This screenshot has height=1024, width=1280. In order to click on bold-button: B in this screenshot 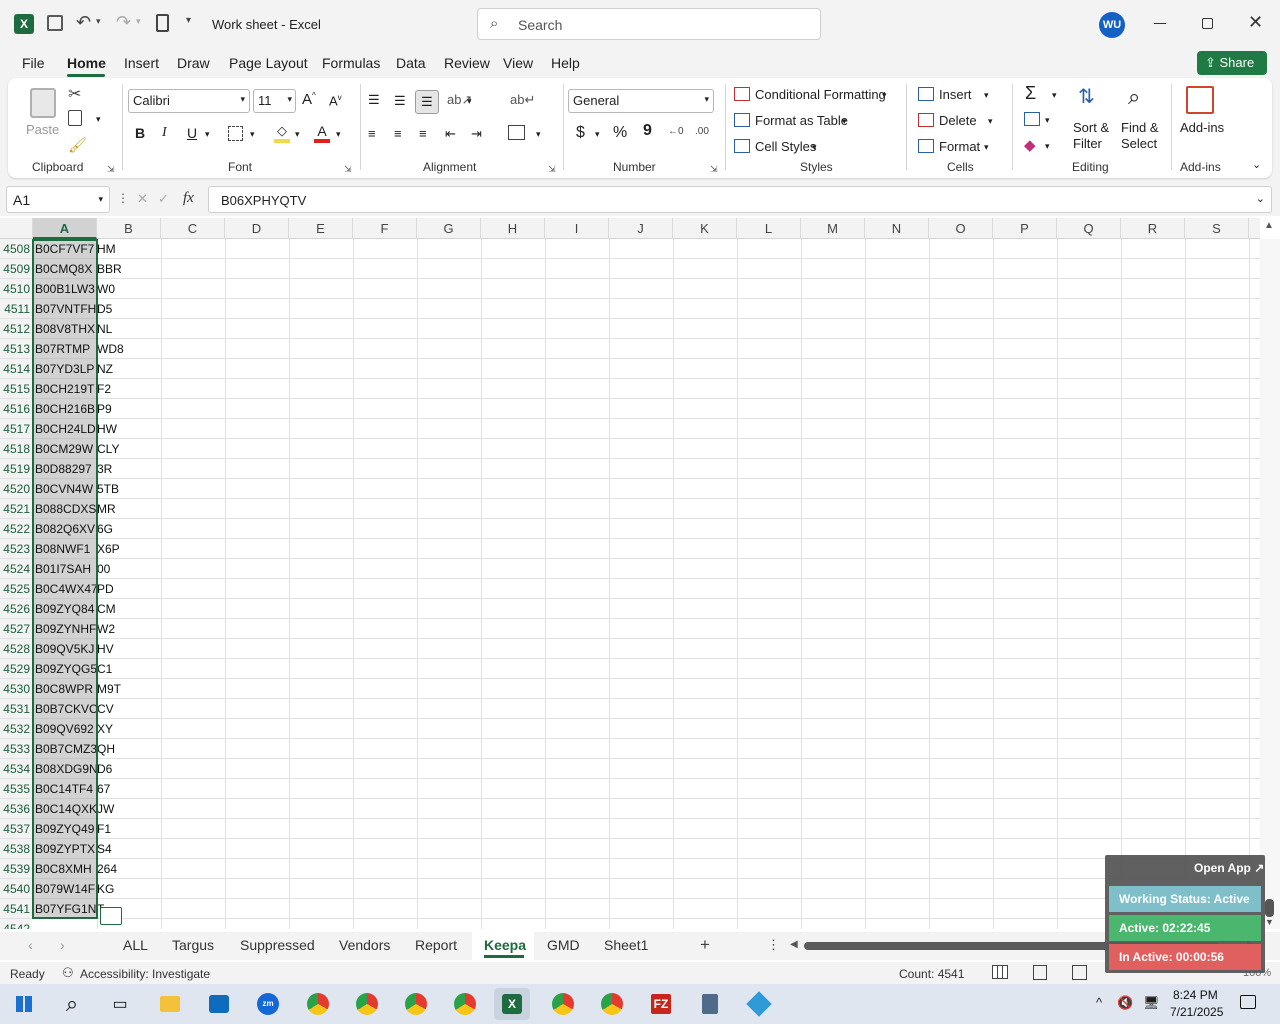, I will do `click(140, 133)`.